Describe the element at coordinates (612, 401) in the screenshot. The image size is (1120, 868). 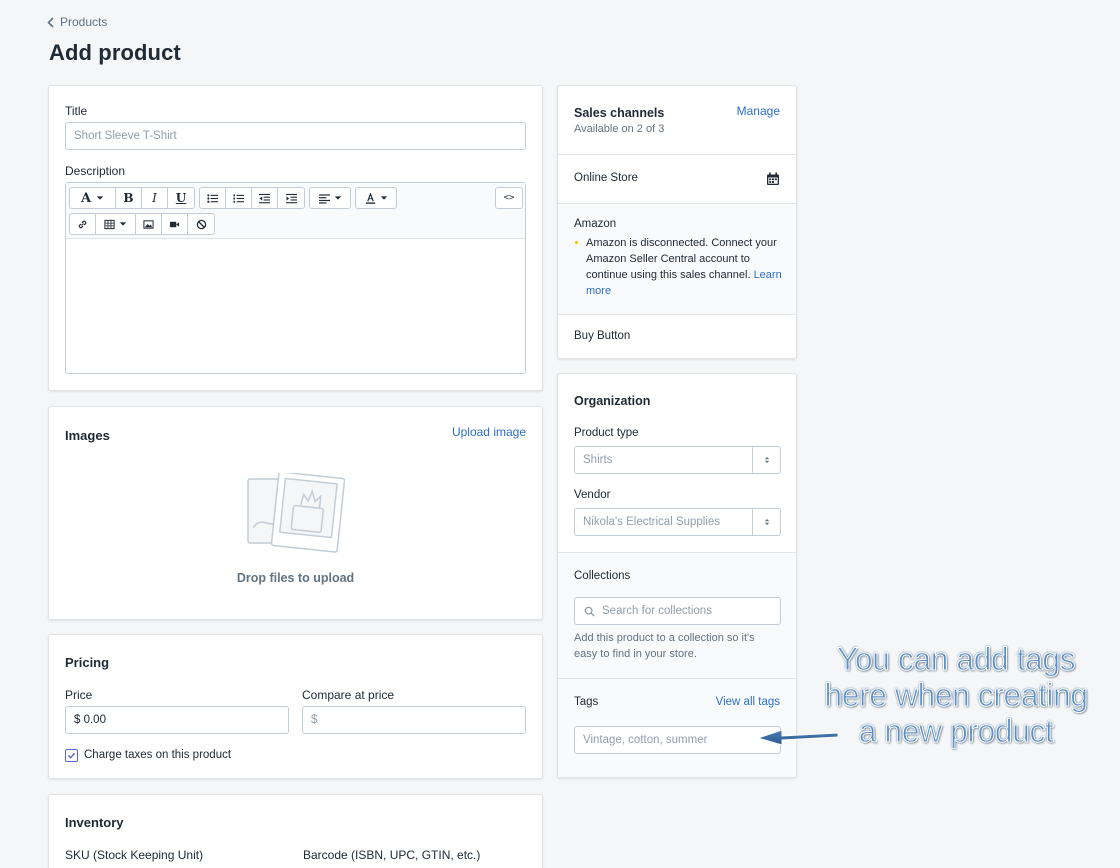
I see `organization-heading: Organization` at that location.